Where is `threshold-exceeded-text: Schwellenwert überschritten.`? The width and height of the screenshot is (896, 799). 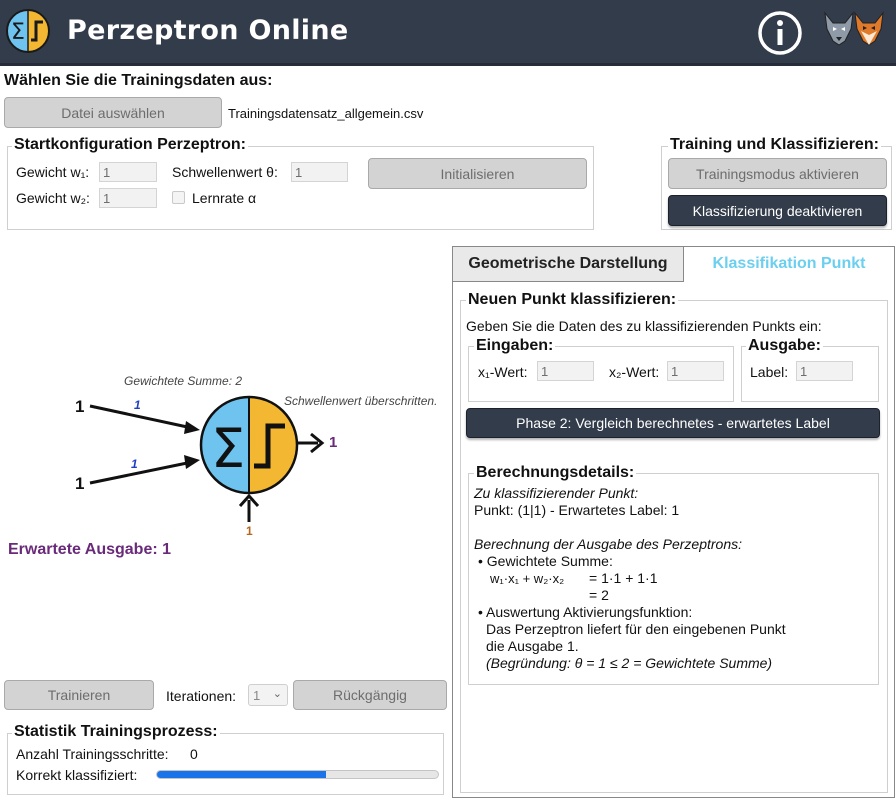
threshold-exceeded-text: Schwellenwert überschritten. is located at coordinates (361, 401).